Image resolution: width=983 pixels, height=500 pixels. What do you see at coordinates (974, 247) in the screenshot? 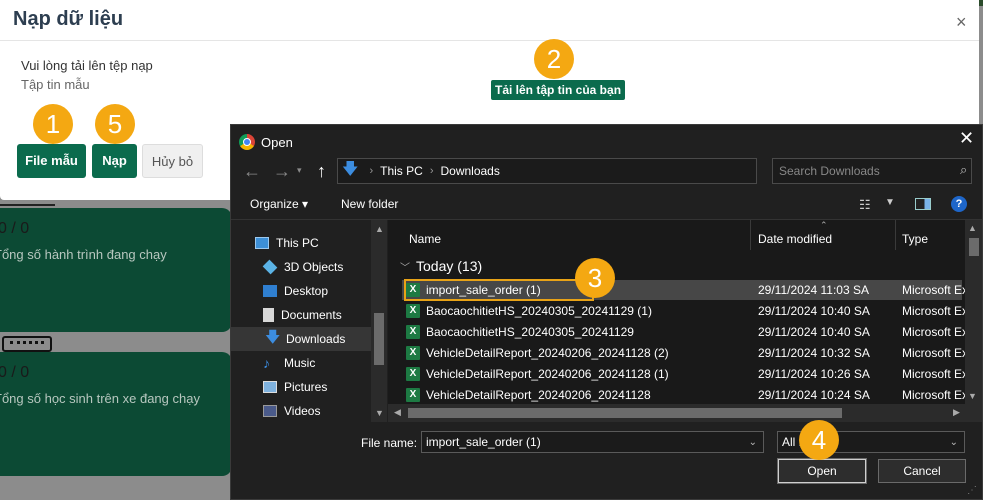
I see `file-list-vertical-thumb` at bounding box center [974, 247].